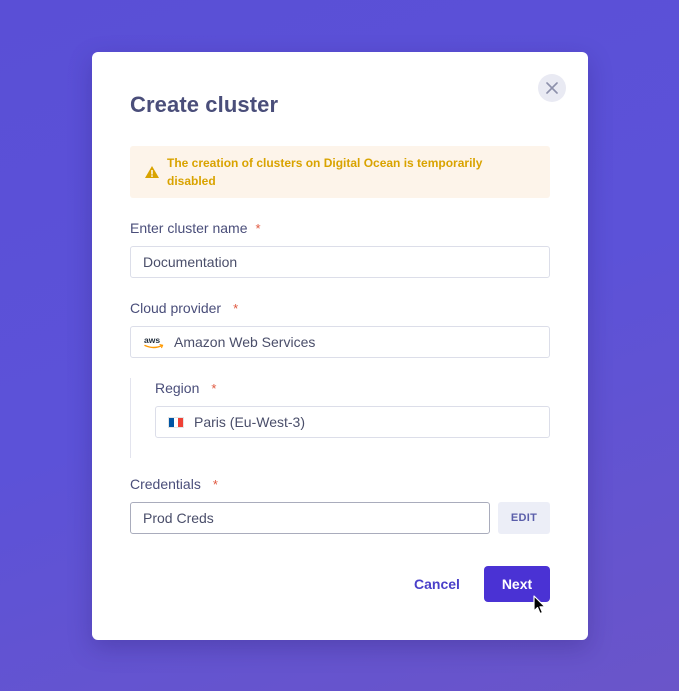 Image resolution: width=679 pixels, height=691 pixels. Describe the element at coordinates (190, 262) in the screenshot. I see `cluster-name-value: Documentation` at that location.